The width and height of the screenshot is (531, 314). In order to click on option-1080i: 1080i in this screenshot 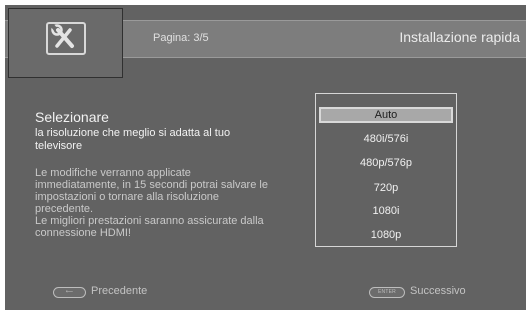, I will do `click(386, 211)`.